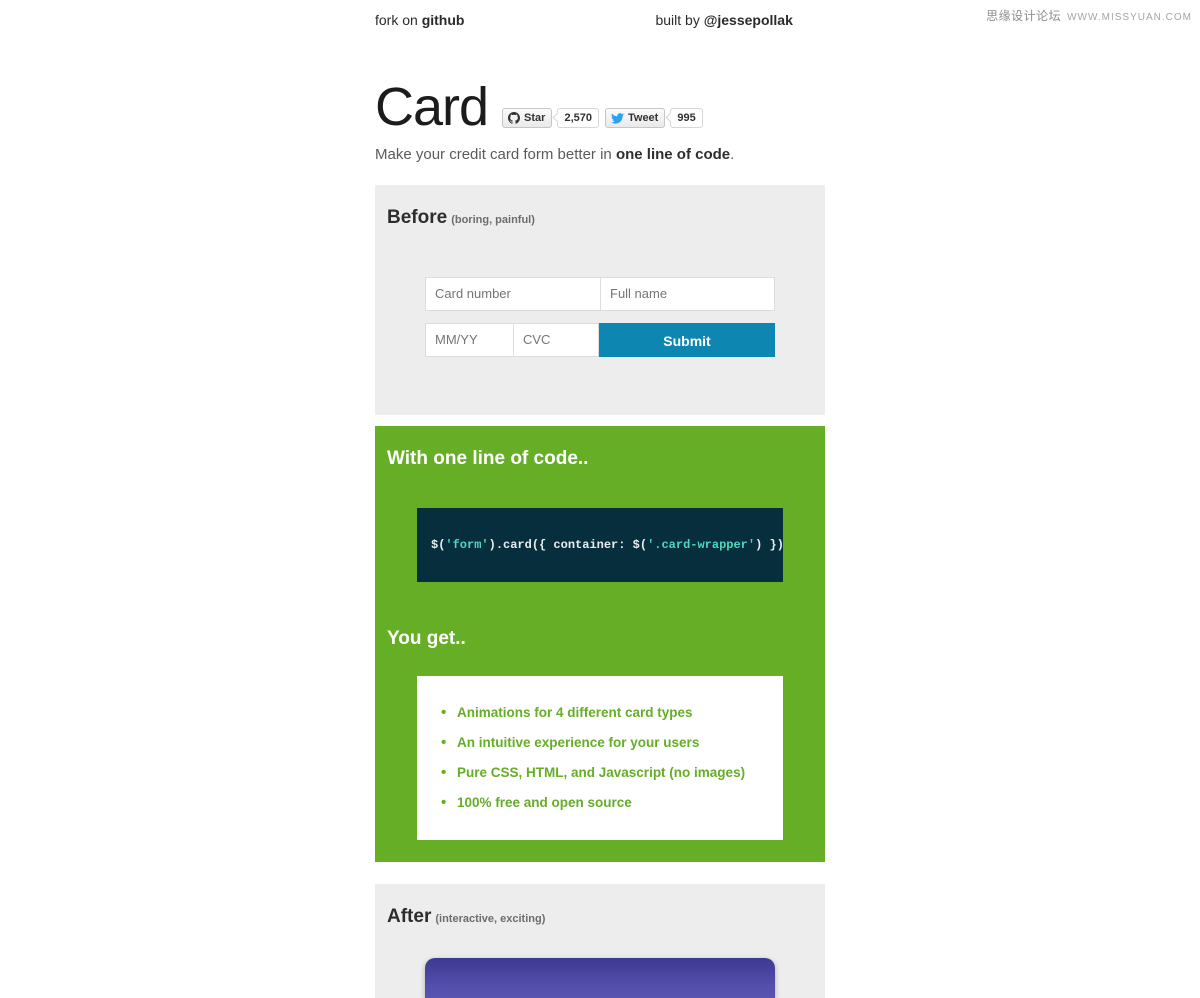 The height and width of the screenshot is (998, 1200). I want to click on before-section: Before(boring, painful) Submit, so click(600, 300).